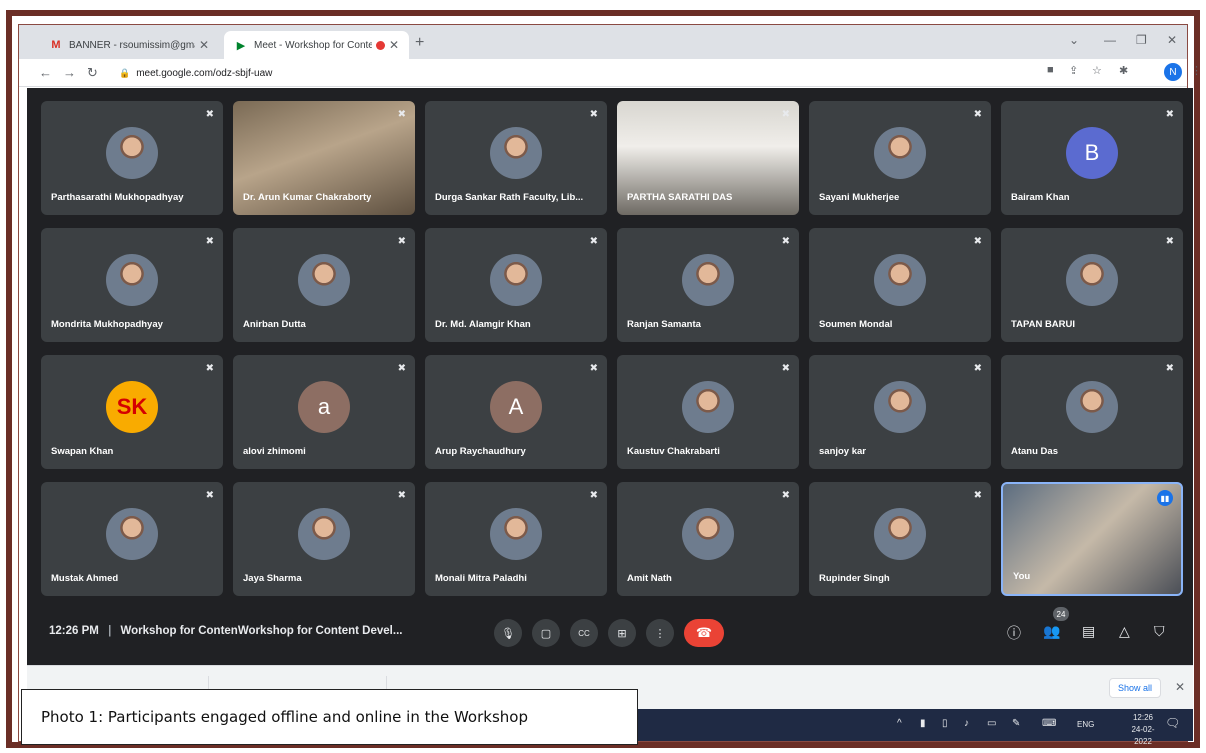 The image size is (1206, 753). I want to click on system-clock: 12:26 24-02-2022, so click(1143, 730).